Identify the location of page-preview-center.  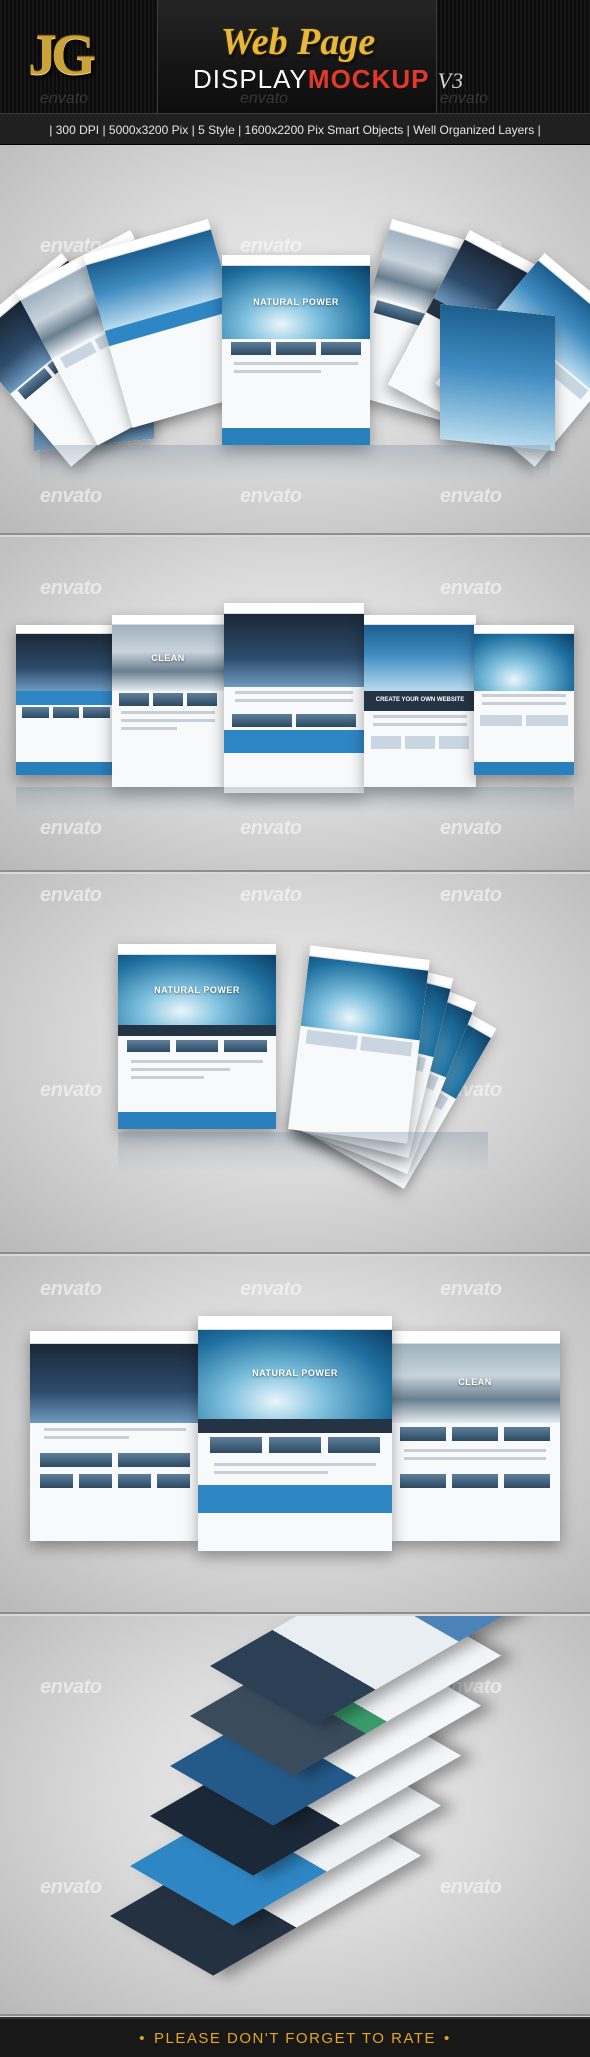
(294, 698).